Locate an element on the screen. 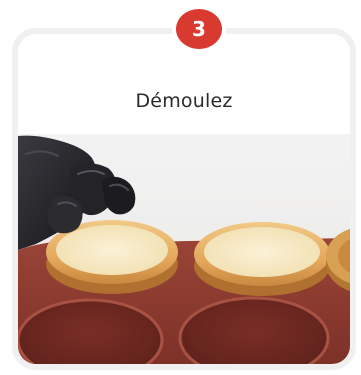 The width and height of the screenshot is (361, 375). step-title: Démoulez is located at coordinates (184, 101).